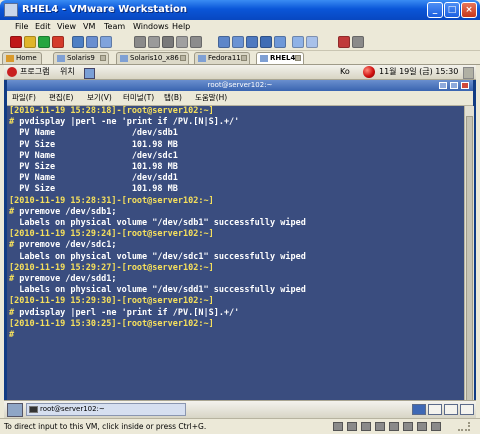 This screenshot has height=434, width=480. Describe the element at coordinates (465, 85) in the screenshot. I see `terminal-close-button` at that location.